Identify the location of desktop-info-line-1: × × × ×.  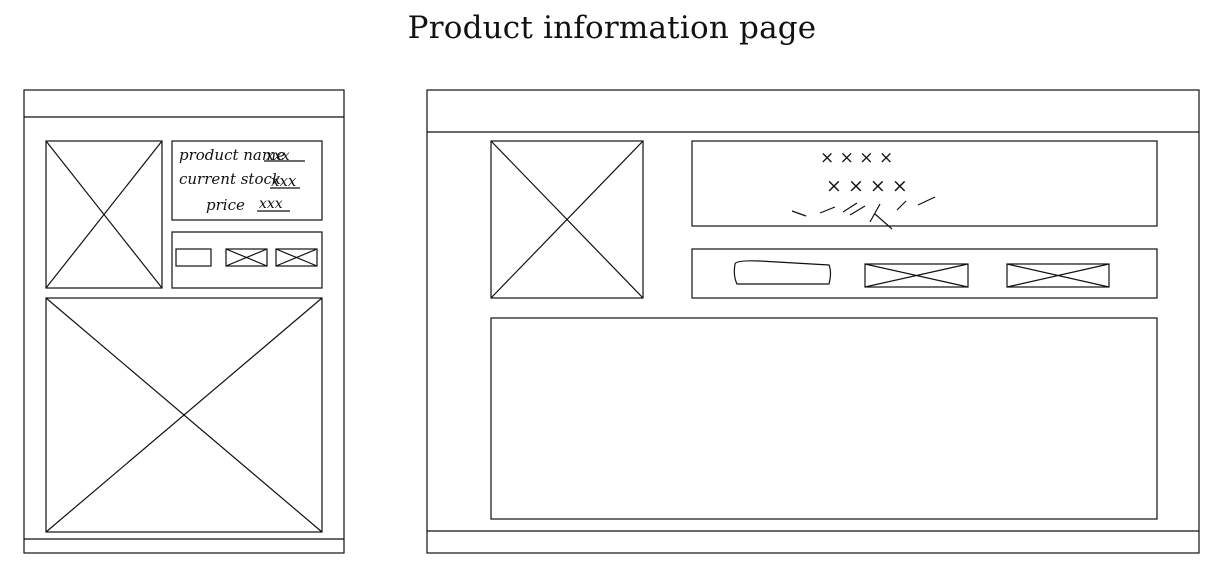
(856, 158).